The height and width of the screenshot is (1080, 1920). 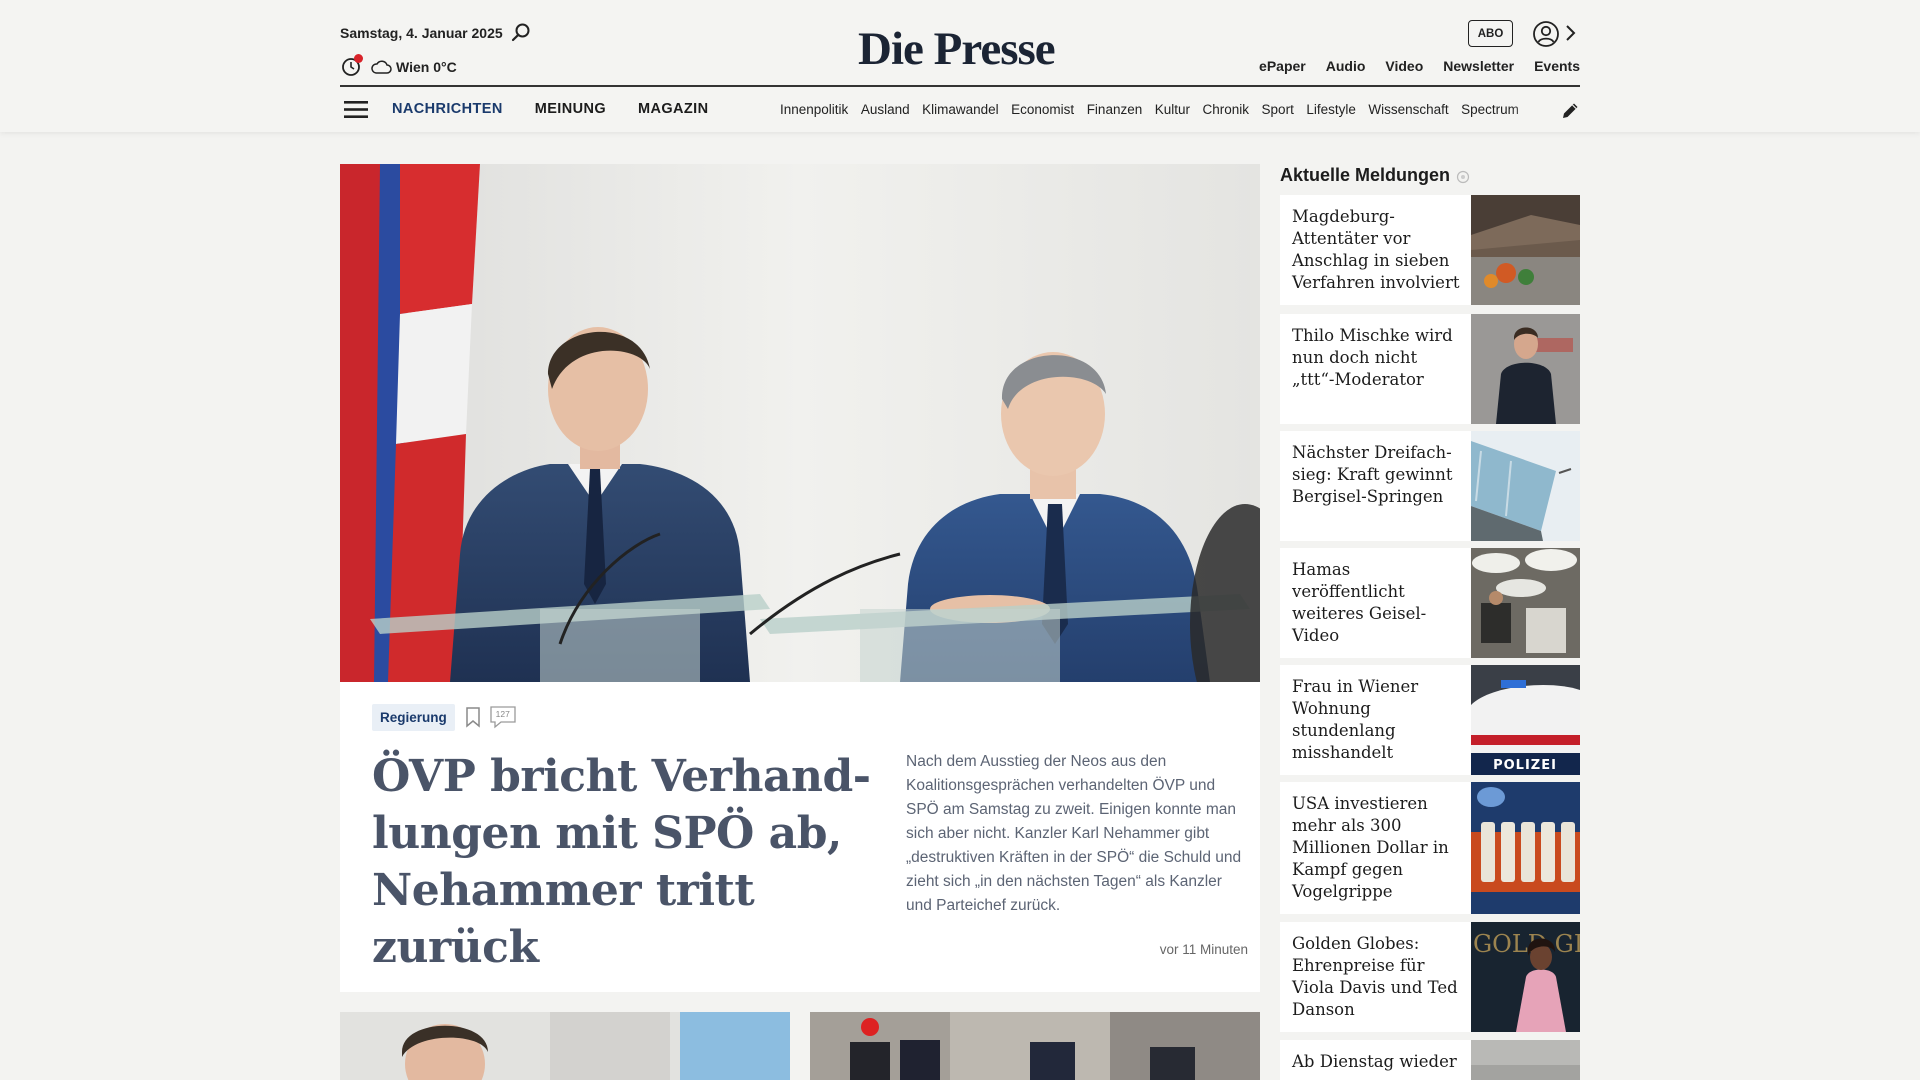 What do you see at coordinates (957, 49) in the screenshot?
I see `site-logo: Die Presse` at bounding box center [957, 49].